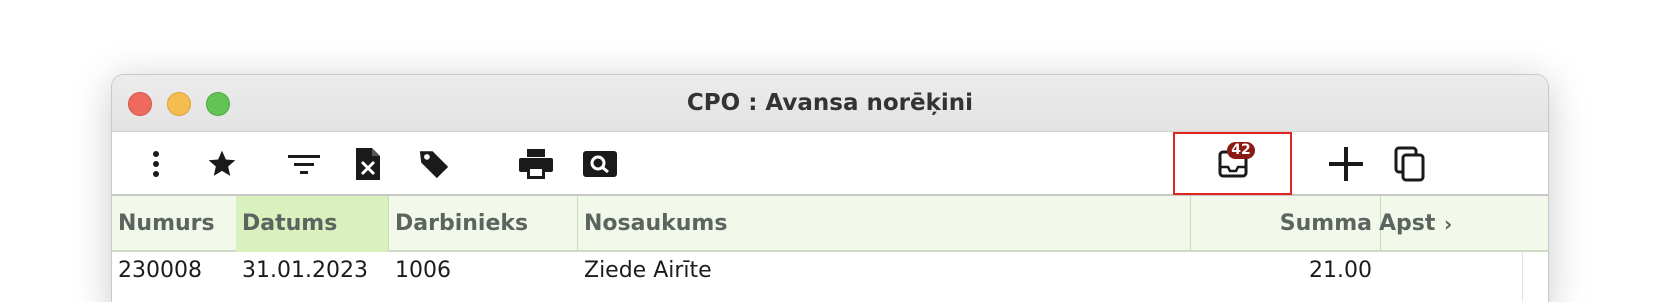 Image resolution: width=1660 pixels, height=302 pixels. I want to click on tag-icon, so click(434, 164).